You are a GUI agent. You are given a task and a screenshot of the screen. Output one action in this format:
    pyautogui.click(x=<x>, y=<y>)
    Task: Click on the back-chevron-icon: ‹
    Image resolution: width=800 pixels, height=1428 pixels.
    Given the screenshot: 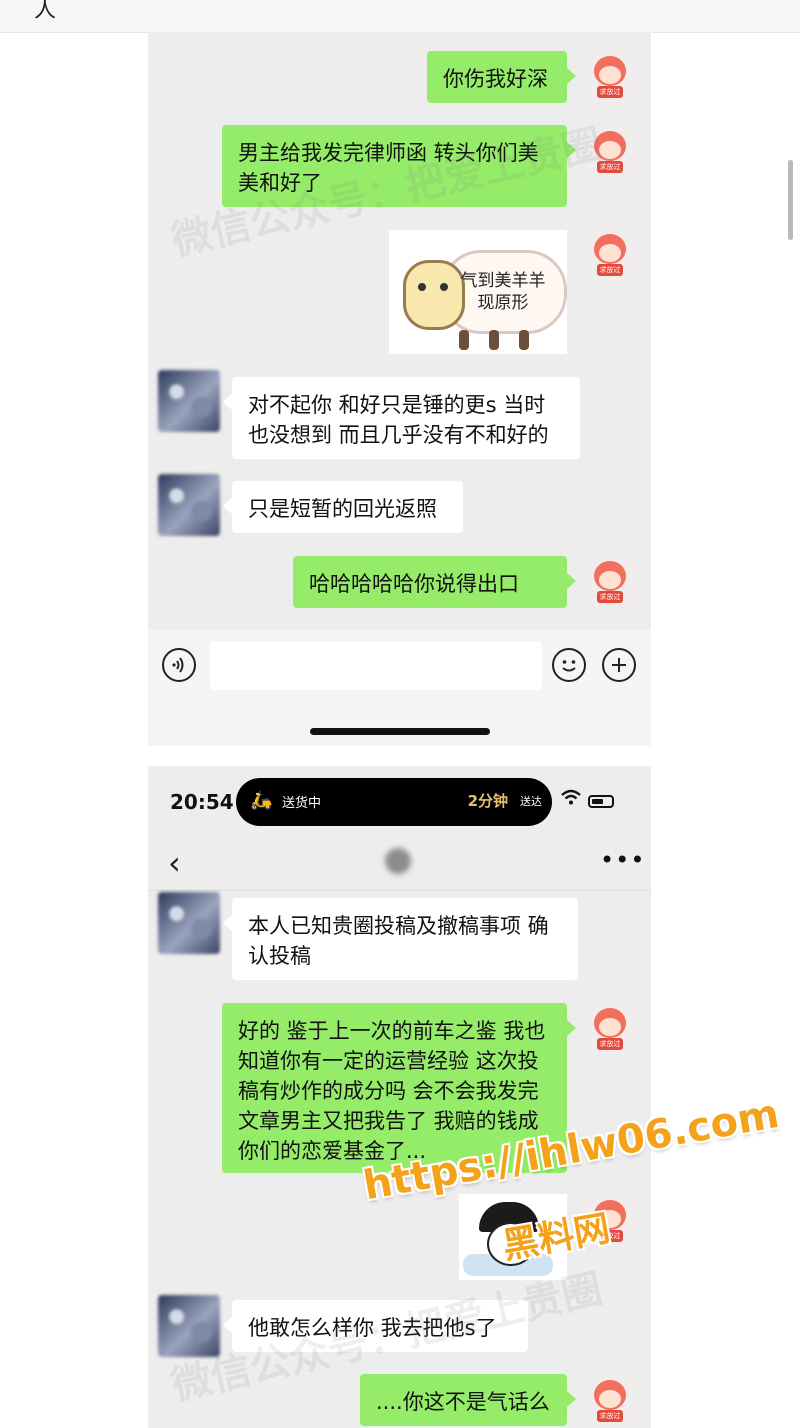 What is the action you would take?
    pyautogui.click(x=174, y=863)
    